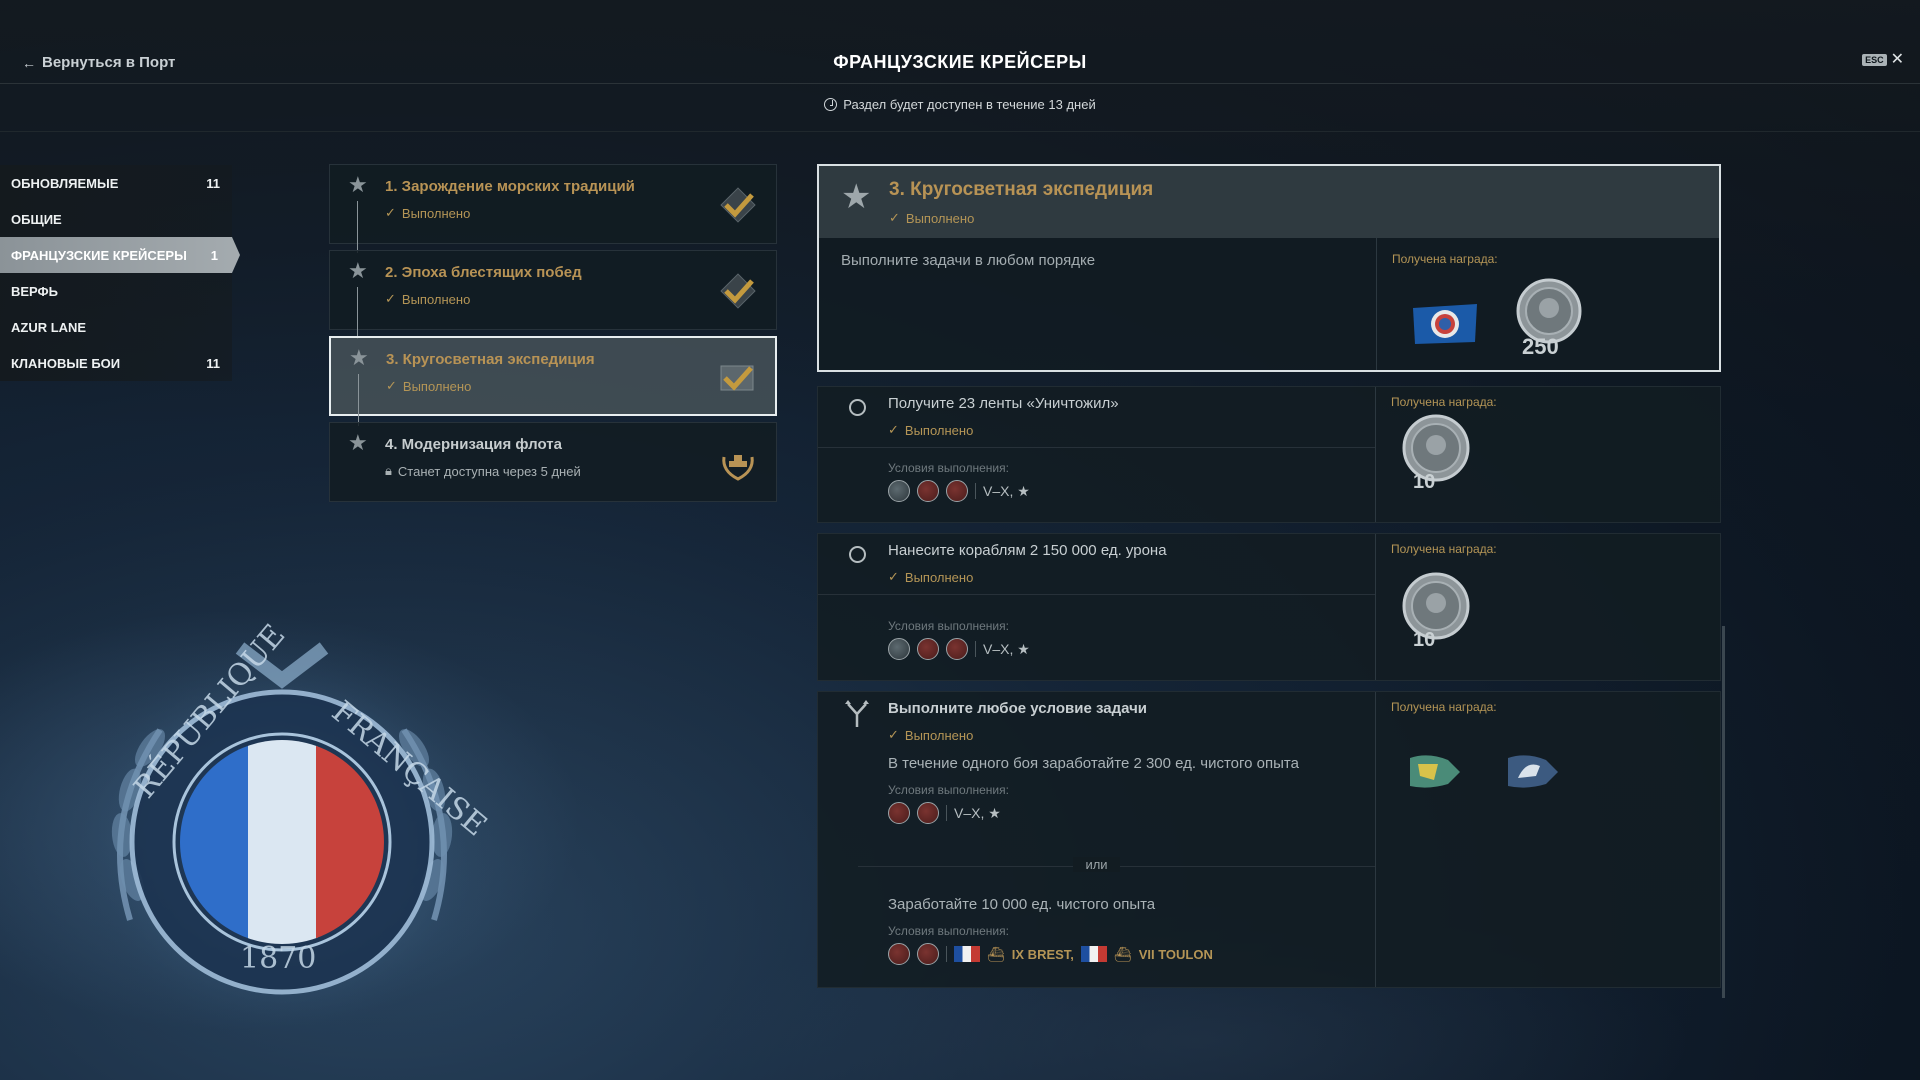 The height and width of the screenshot is (1080, 1920). I want to click on cruiser-class-icon, so click(899, 491).